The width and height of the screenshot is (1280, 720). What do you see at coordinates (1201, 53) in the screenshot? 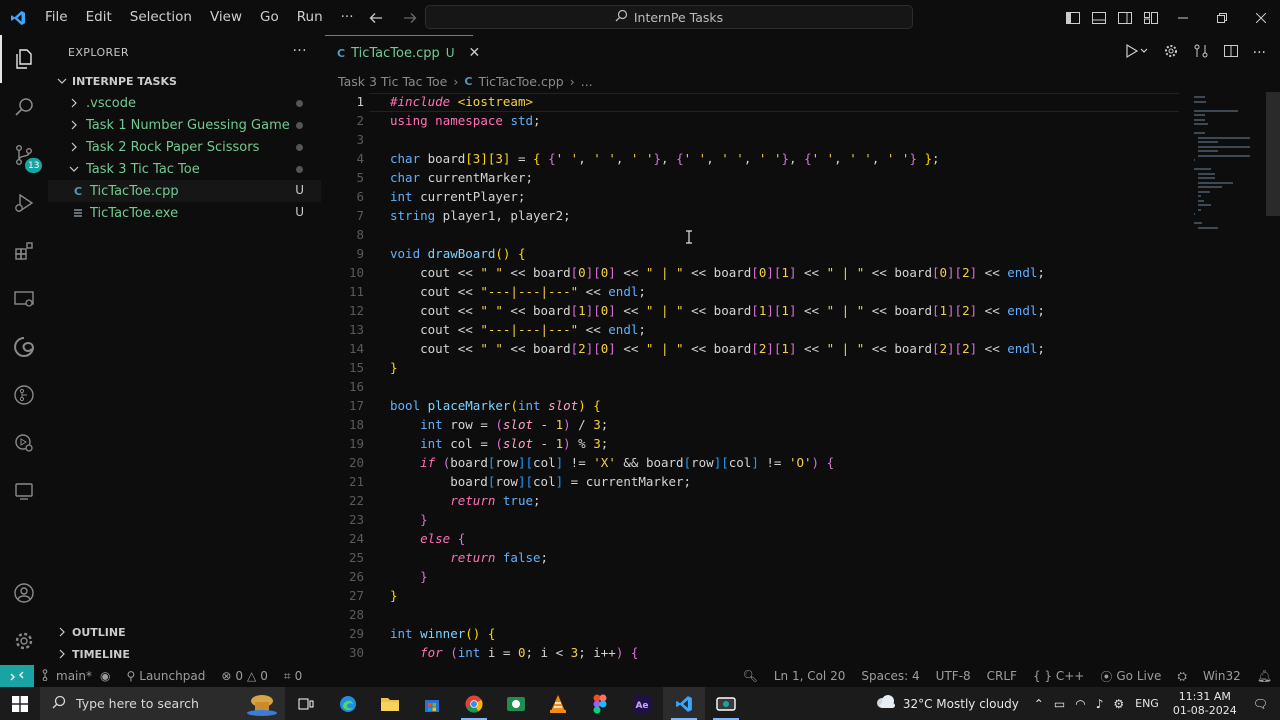
I see `compare-changes-icon` at bounding box center [1201, 53].